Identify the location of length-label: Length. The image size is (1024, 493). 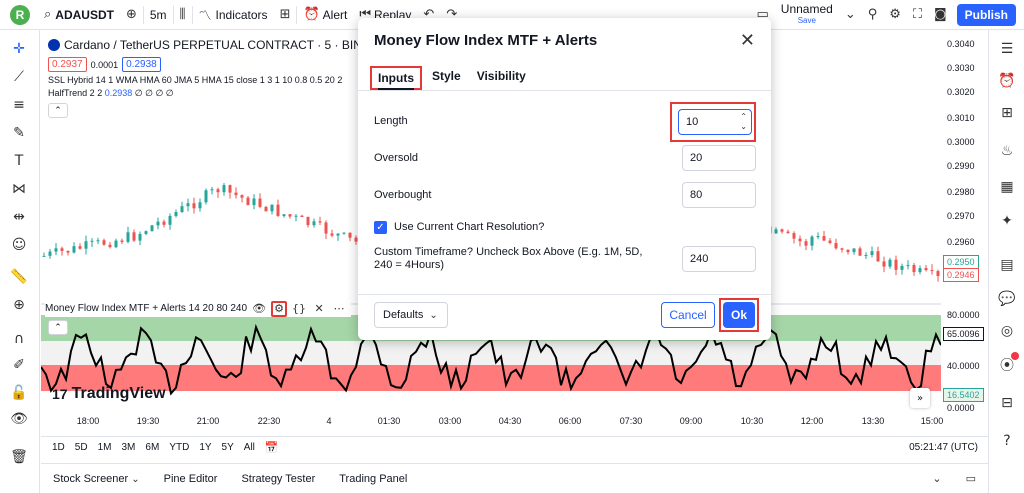
(391, 121).